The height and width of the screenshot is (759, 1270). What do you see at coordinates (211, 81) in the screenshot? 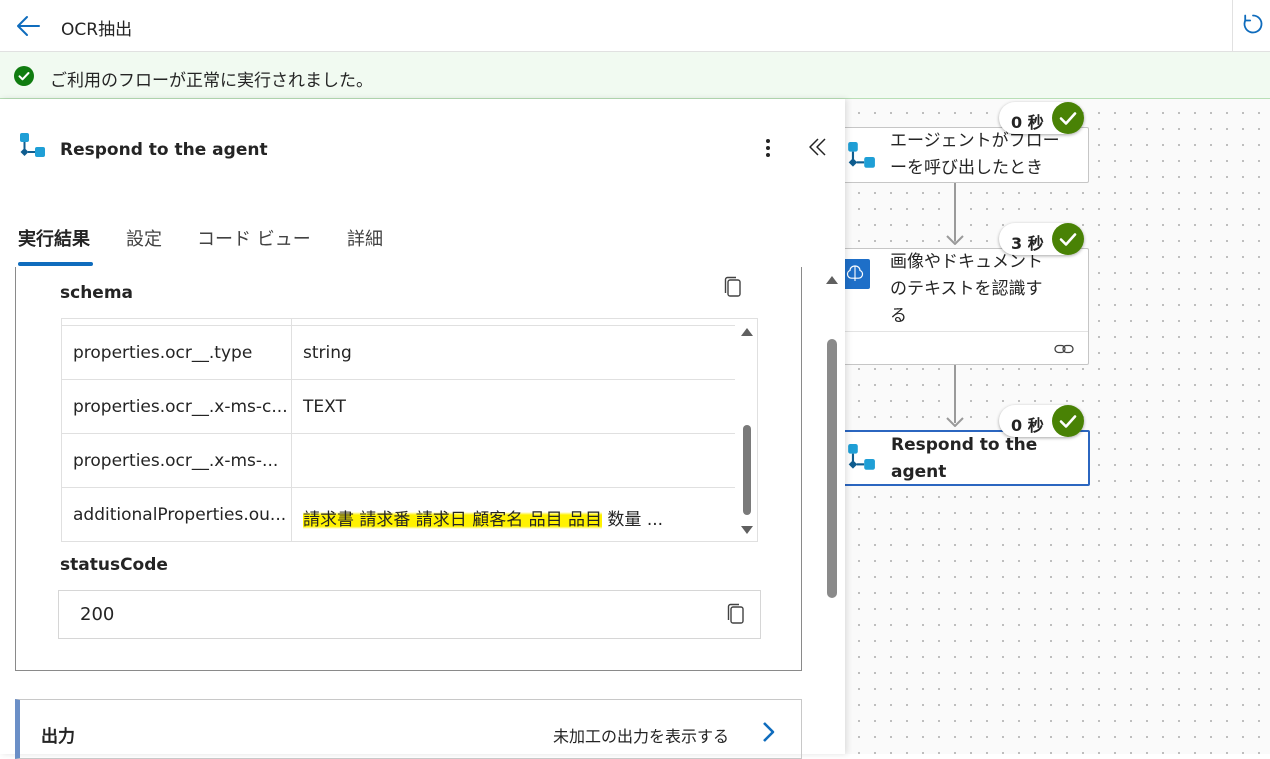
I see `banner-message: ご利用のフローが正常に実行されました。` at bounding box center [211, 81].